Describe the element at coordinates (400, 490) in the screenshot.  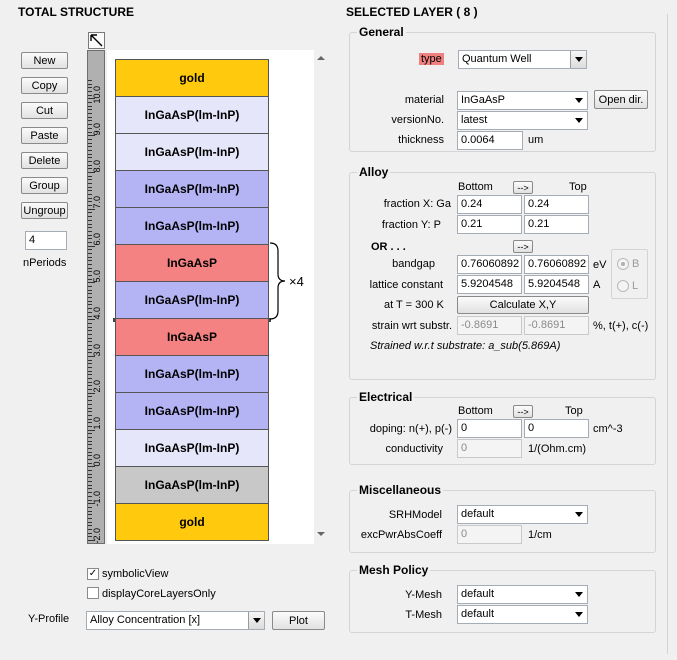
I see `misc-title: Miscellaneous` at that location.